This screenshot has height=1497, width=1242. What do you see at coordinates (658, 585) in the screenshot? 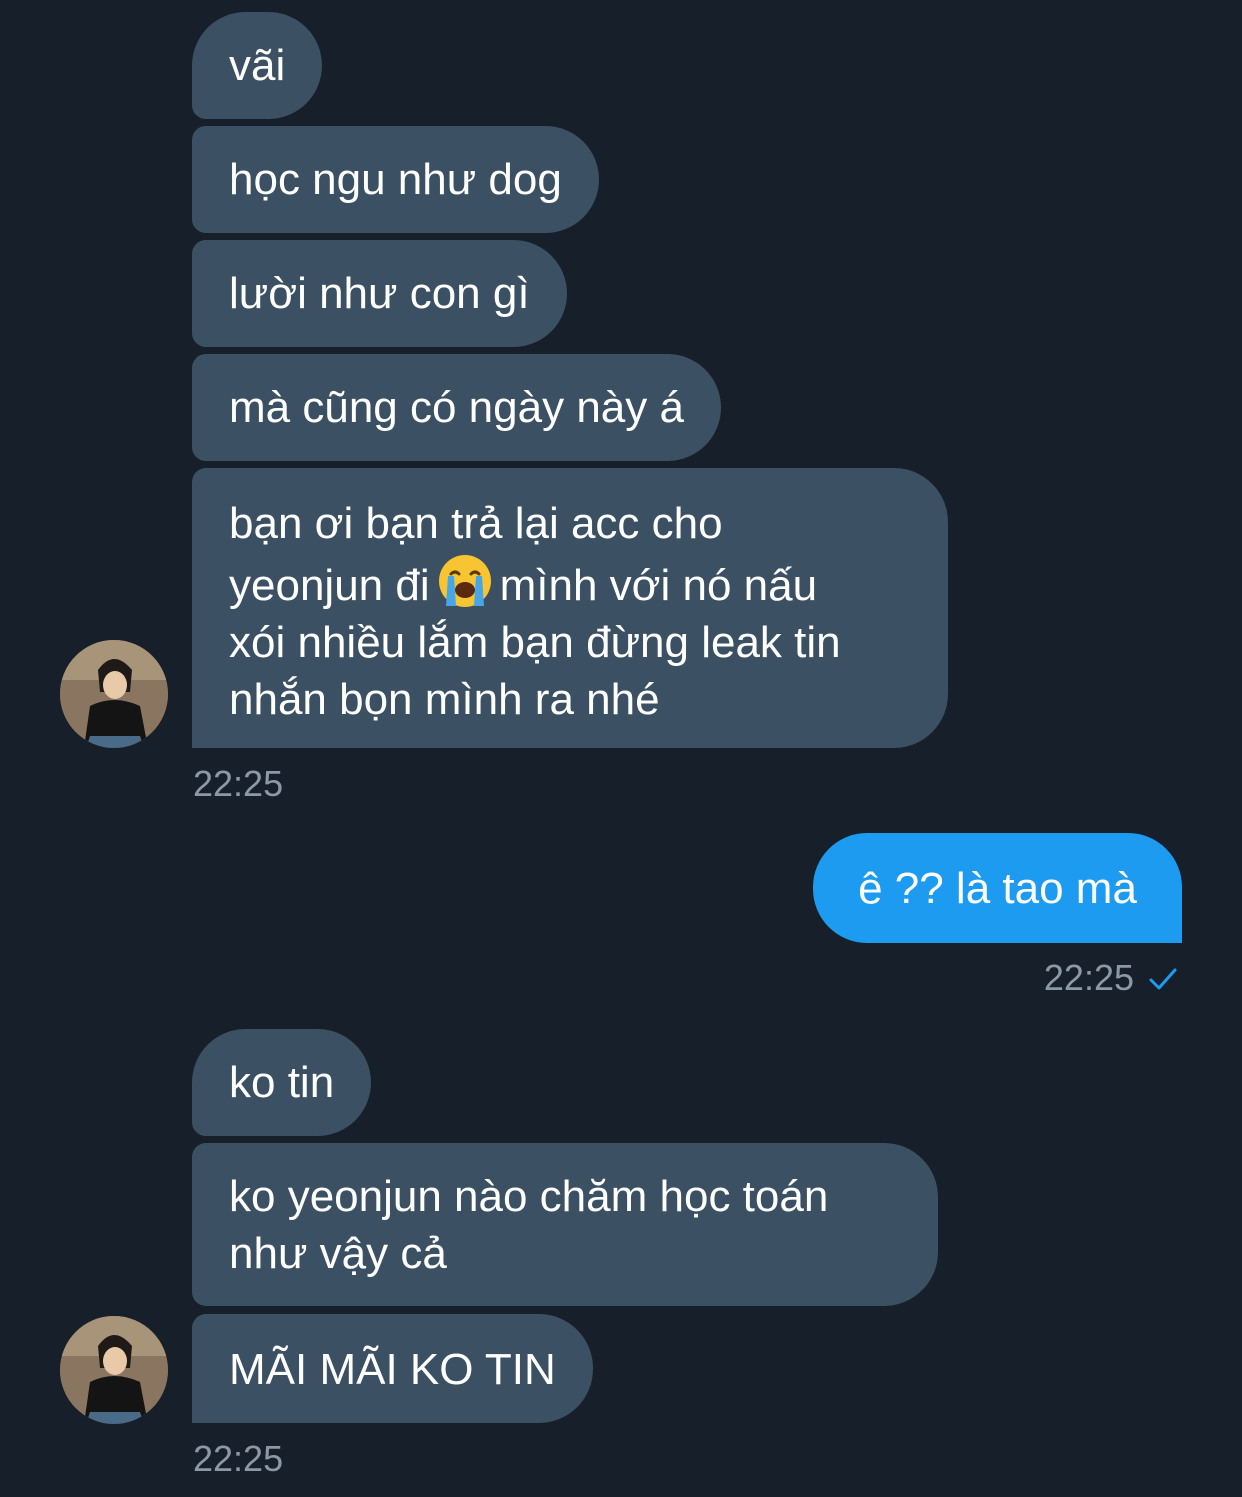
I see `message-line-part: mình với nó nấu` at bounding box center [658, 585].